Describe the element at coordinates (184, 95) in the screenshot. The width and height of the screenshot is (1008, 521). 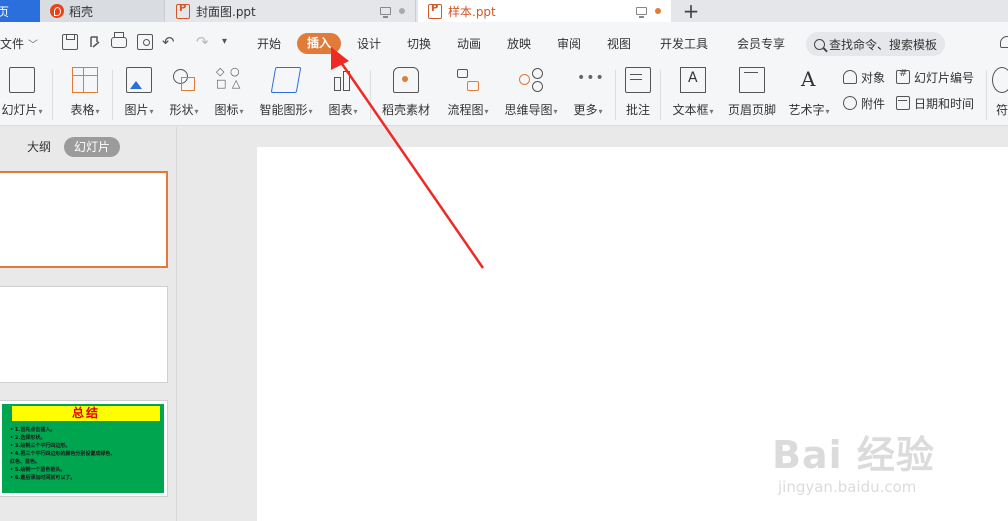
I see `shape-button: 形状▾` at that location.